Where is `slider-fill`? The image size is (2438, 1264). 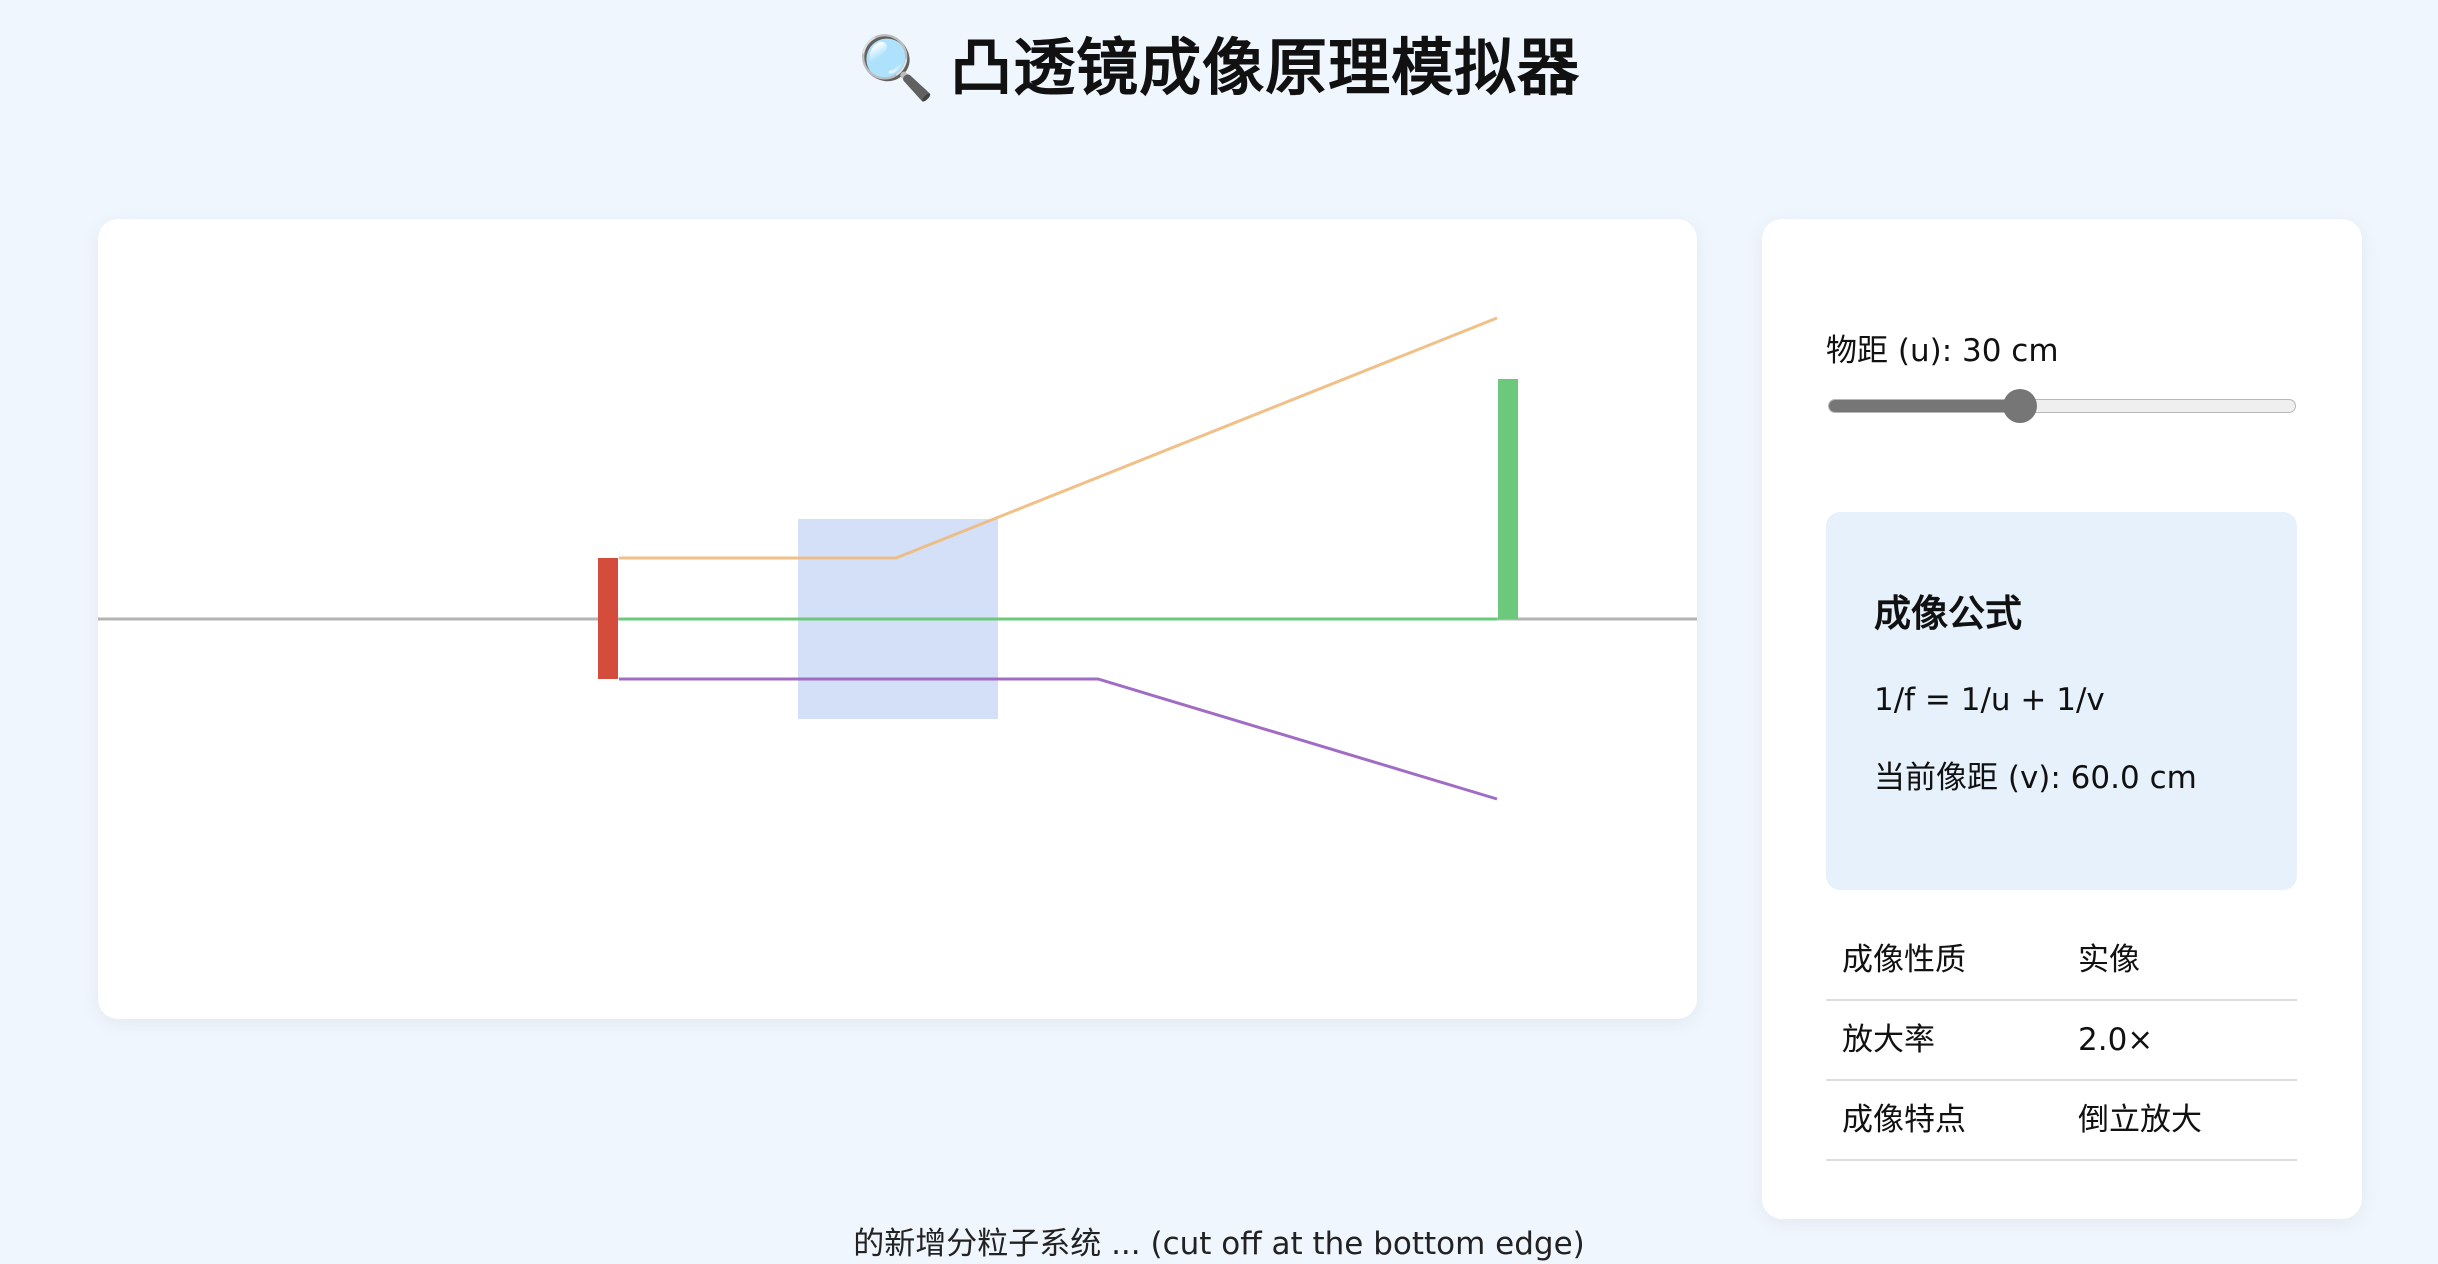 slider-fill is located at coordinates (1925, 406).